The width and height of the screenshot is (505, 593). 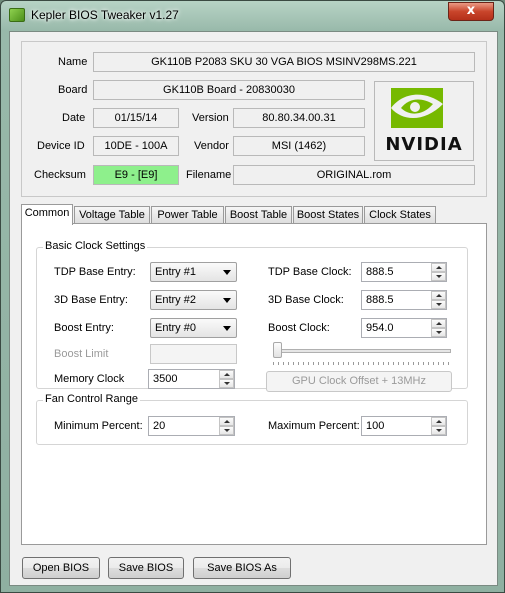 I want to click on boost-clock-value: 954.0, so click(x=380, y=328).